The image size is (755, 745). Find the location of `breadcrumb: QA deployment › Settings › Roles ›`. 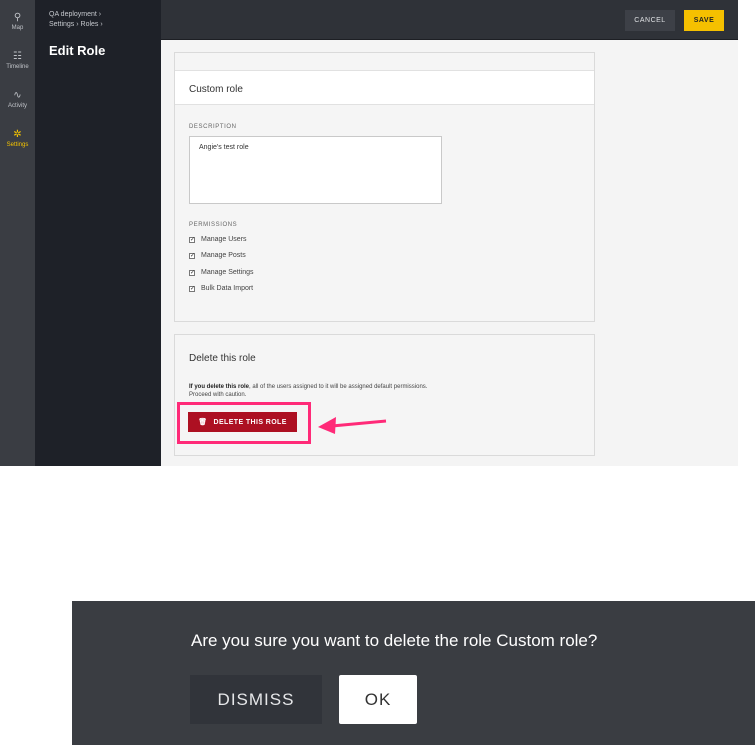

breadcrumb: QA deployment › Settings › Roles › is located at coordinates (76, 20).